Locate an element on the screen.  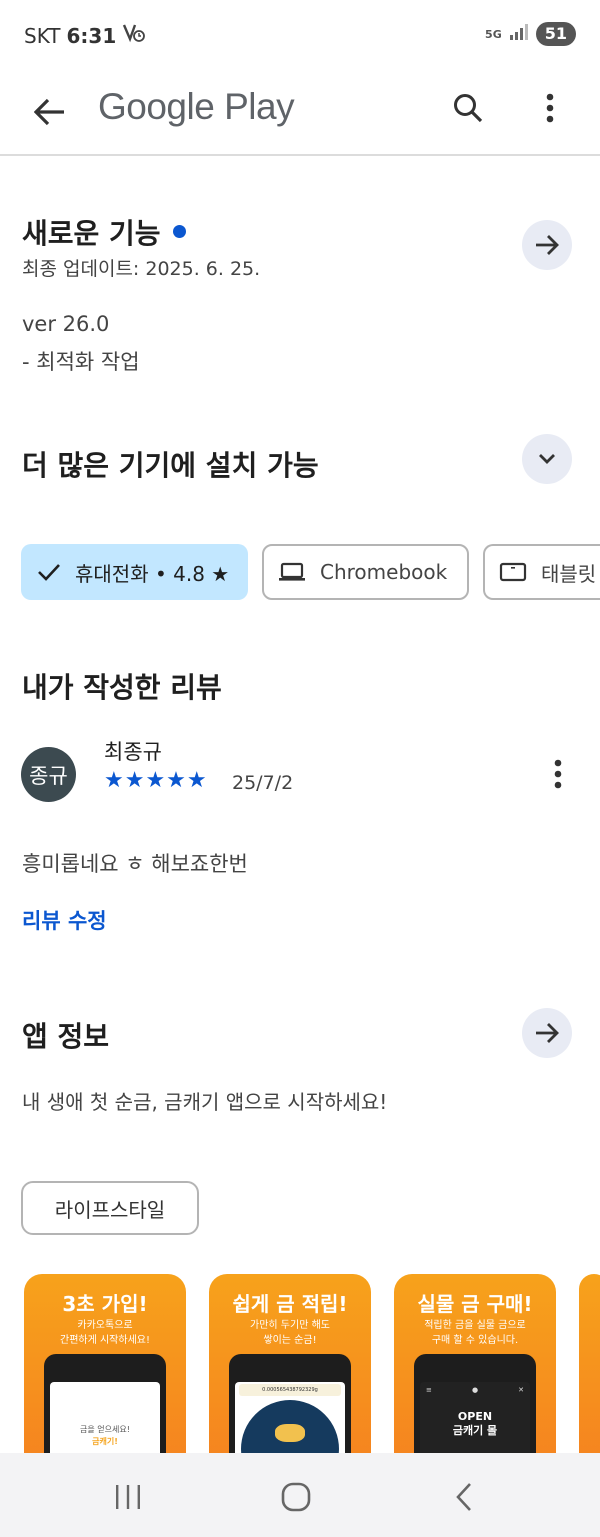
avatar: 종규 is located at coordinates (48, 774).